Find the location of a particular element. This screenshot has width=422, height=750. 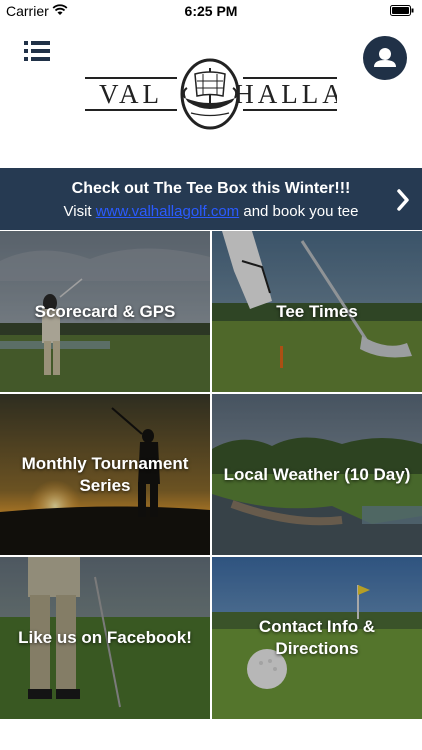

status-bar: Carrier 6:25 PM is located at coordinates (211, 11).